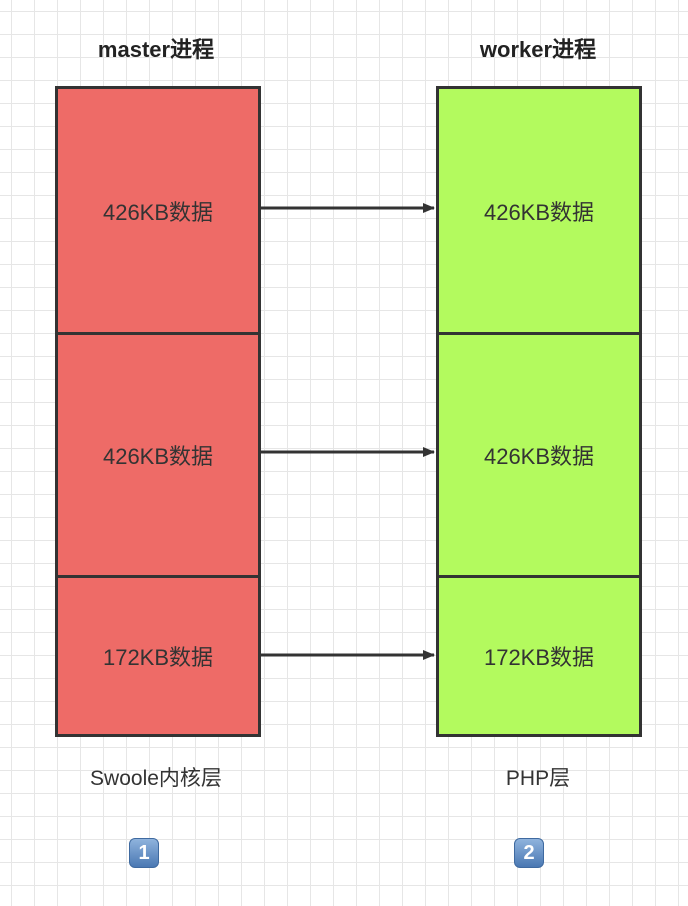 Image resolution: width=688 pixels, height=906 pixels. I want to click on keycap-two-icon: 2, so click(529, 853).